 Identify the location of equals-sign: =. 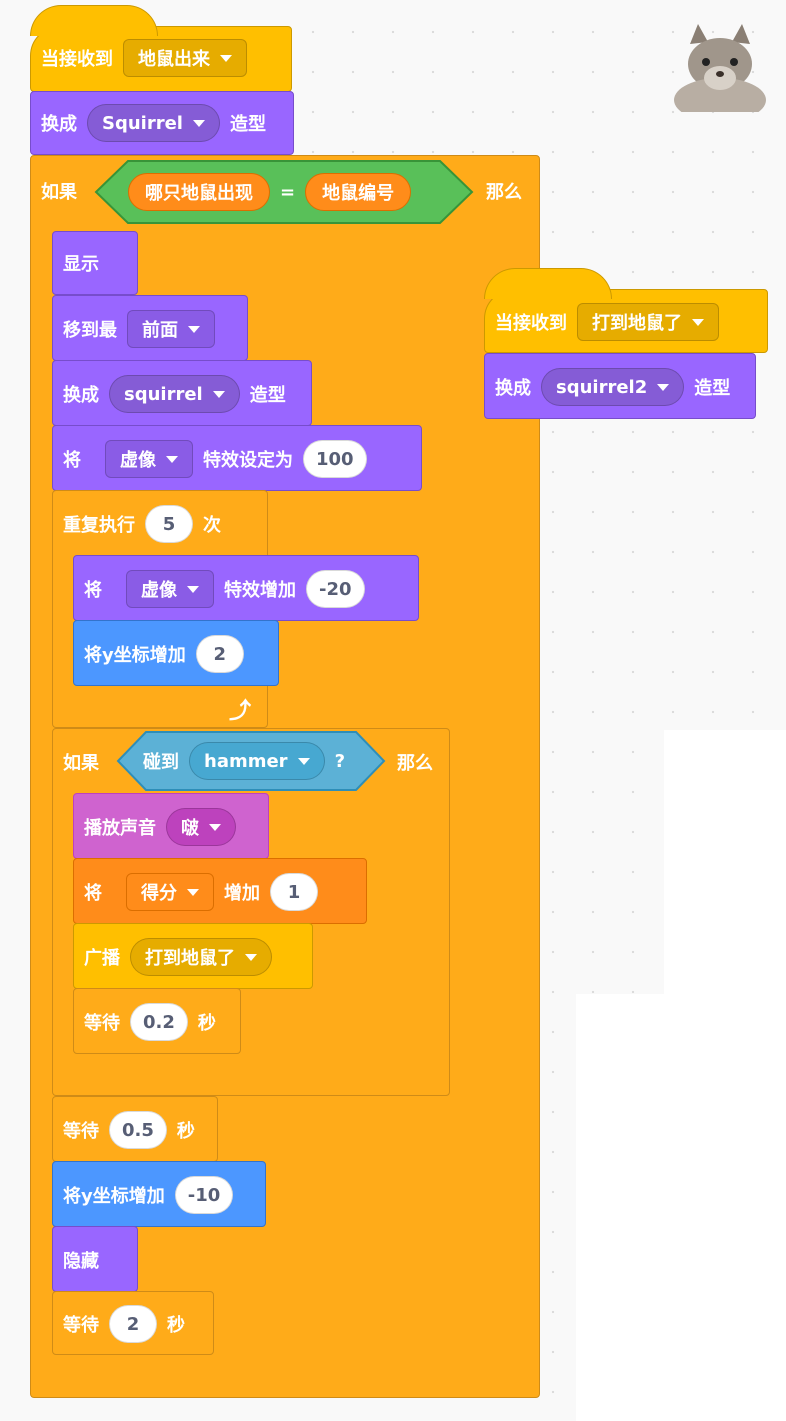
(288, 192).